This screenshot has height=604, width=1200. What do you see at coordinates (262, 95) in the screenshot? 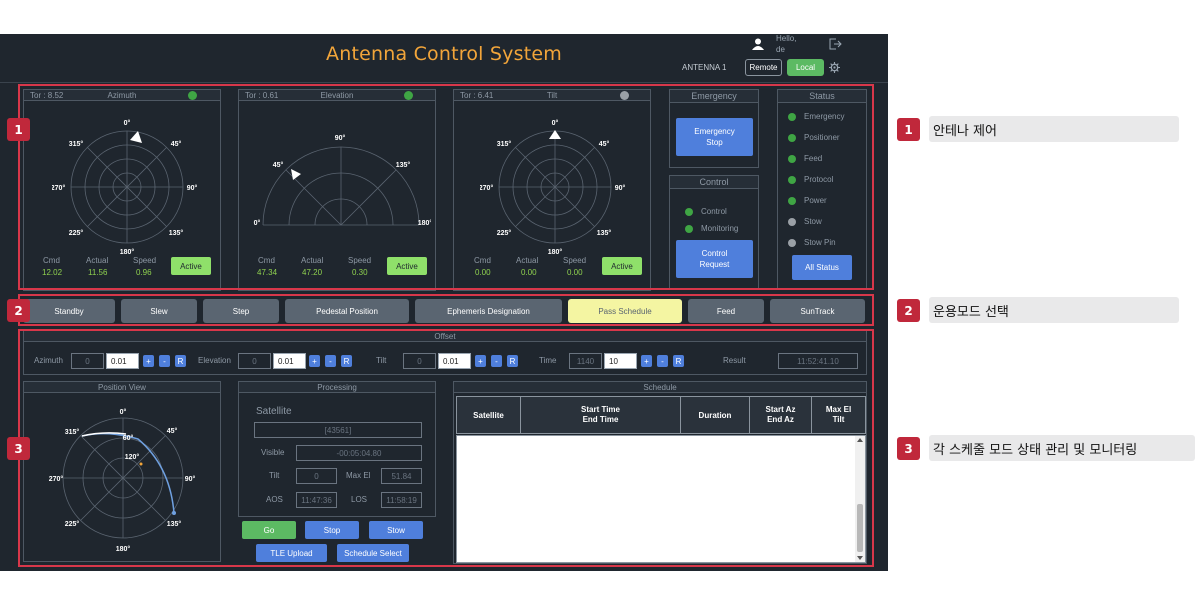
I see `elevation-torque: Tor : 0.61` at bounding box center [262, 95].